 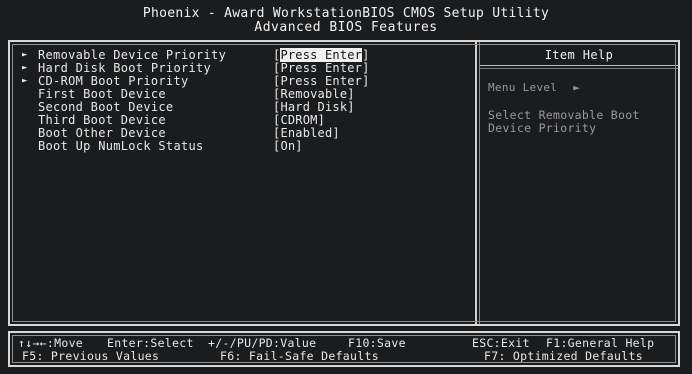 What do you see at coordinates (346, 27) in the screenshot?
I see `page-title: Advanced BIOS Features` at bounding box center [346, 27].